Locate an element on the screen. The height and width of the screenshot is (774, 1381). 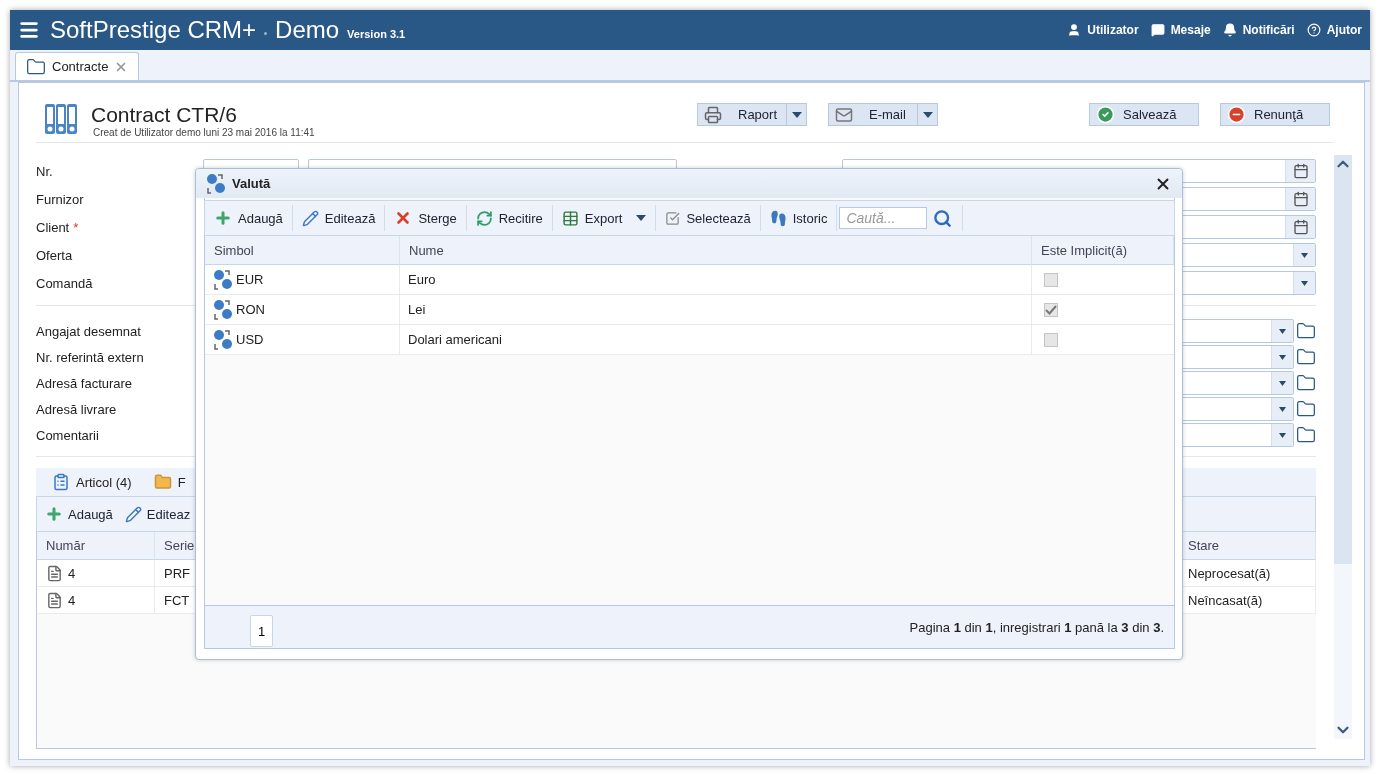
toolbar-button: Editează is located at coordinates (339, 218).